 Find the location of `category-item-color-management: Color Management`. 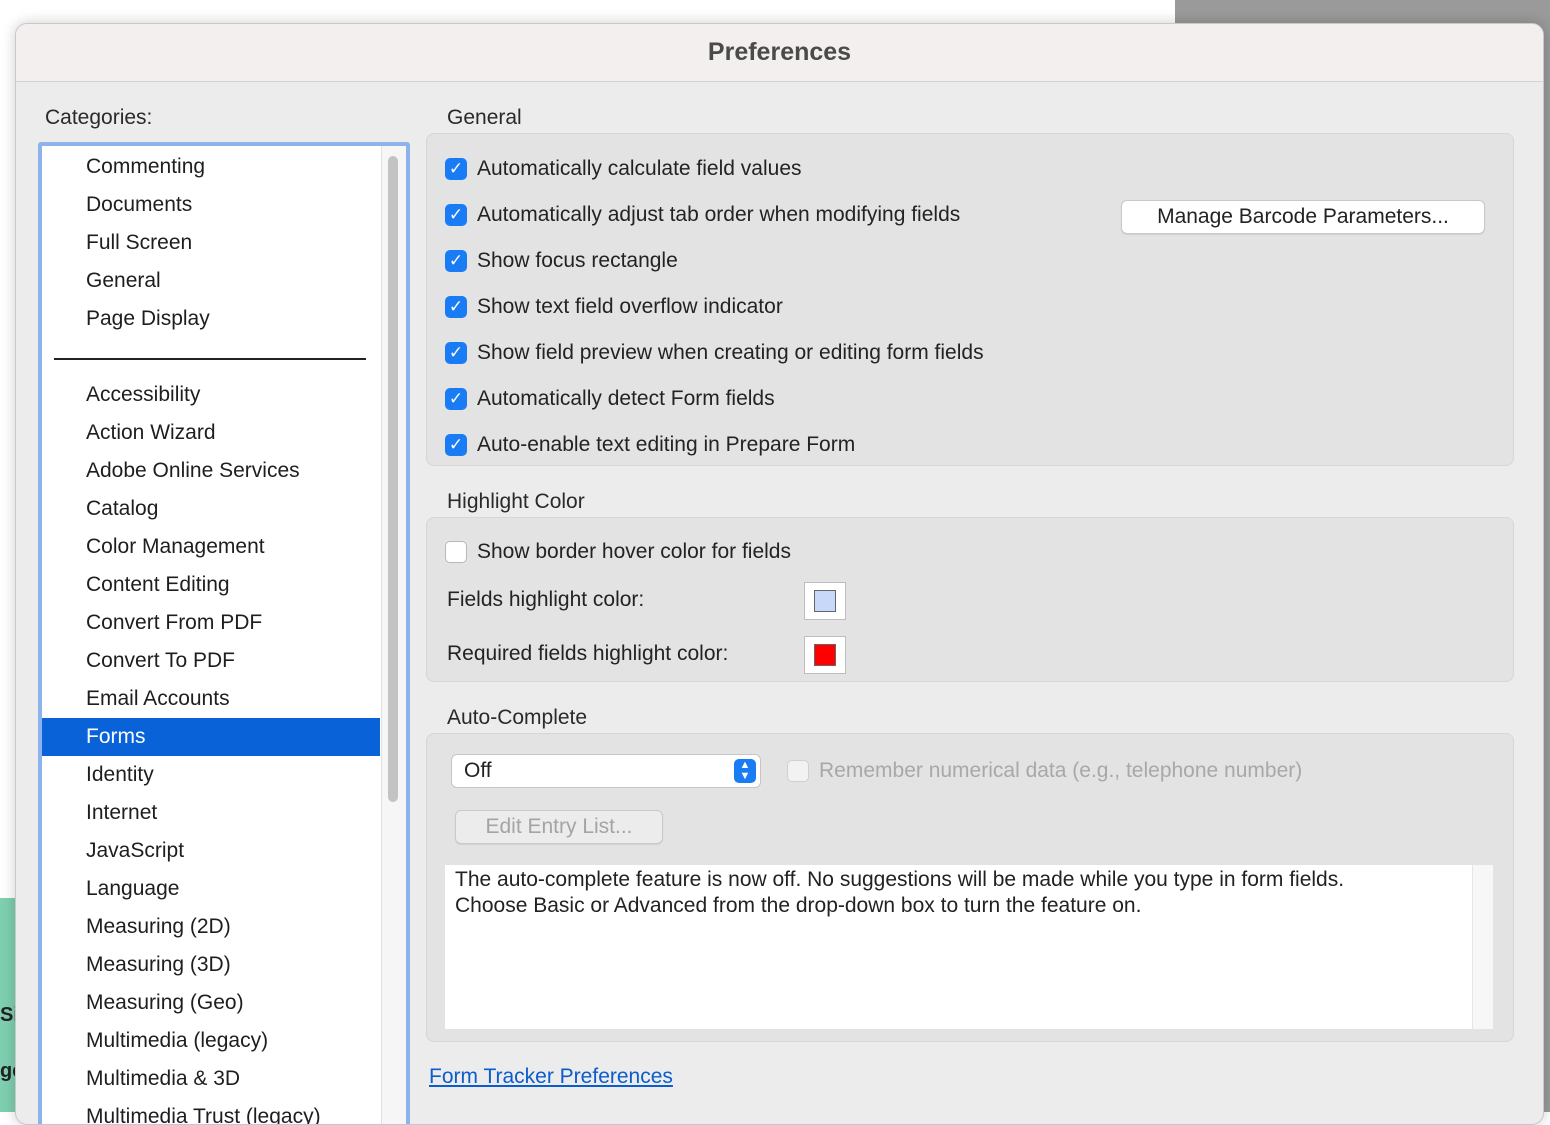

category-item-color-management: Color Management is located at coordinates (211, 547).